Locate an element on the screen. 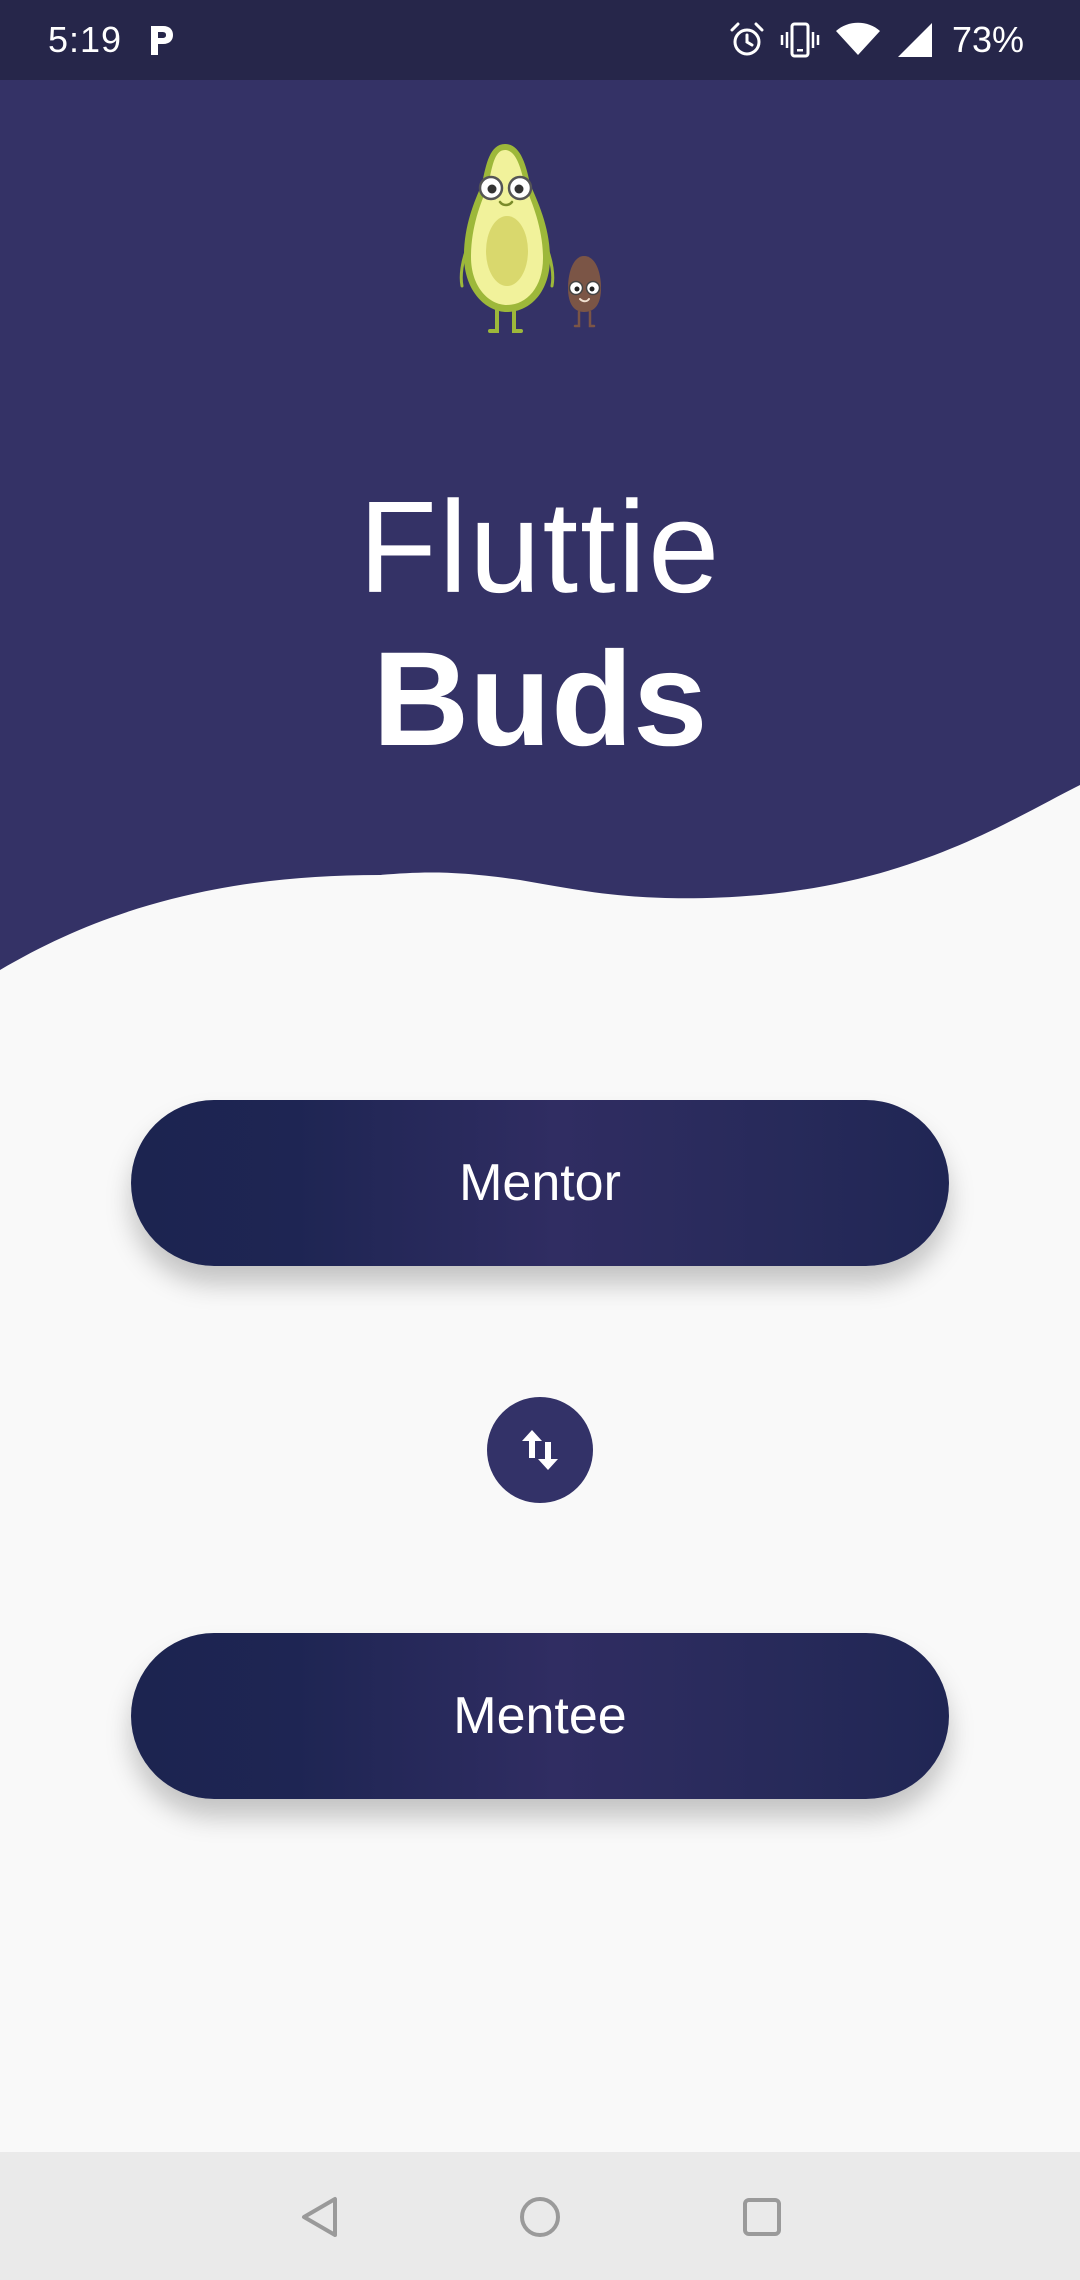 This screenshot has height=2280, width=1080. avocado-mascot-logo is located at coordinates (530, 238).